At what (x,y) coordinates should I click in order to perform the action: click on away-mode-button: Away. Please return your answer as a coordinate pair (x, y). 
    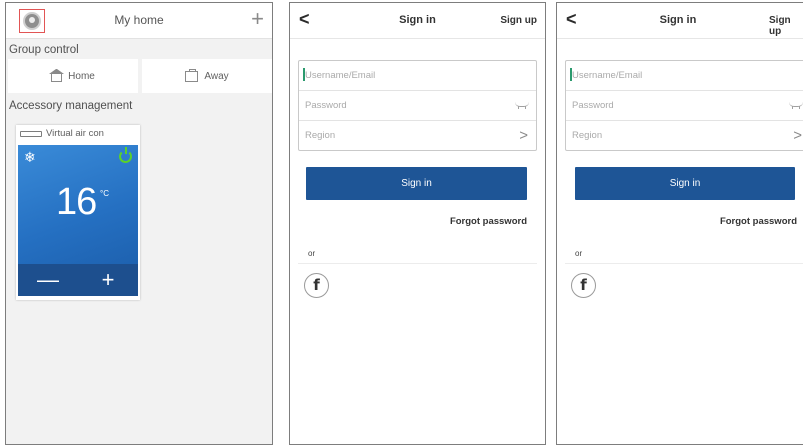
    Looking at the image, I should click on (207, 76).